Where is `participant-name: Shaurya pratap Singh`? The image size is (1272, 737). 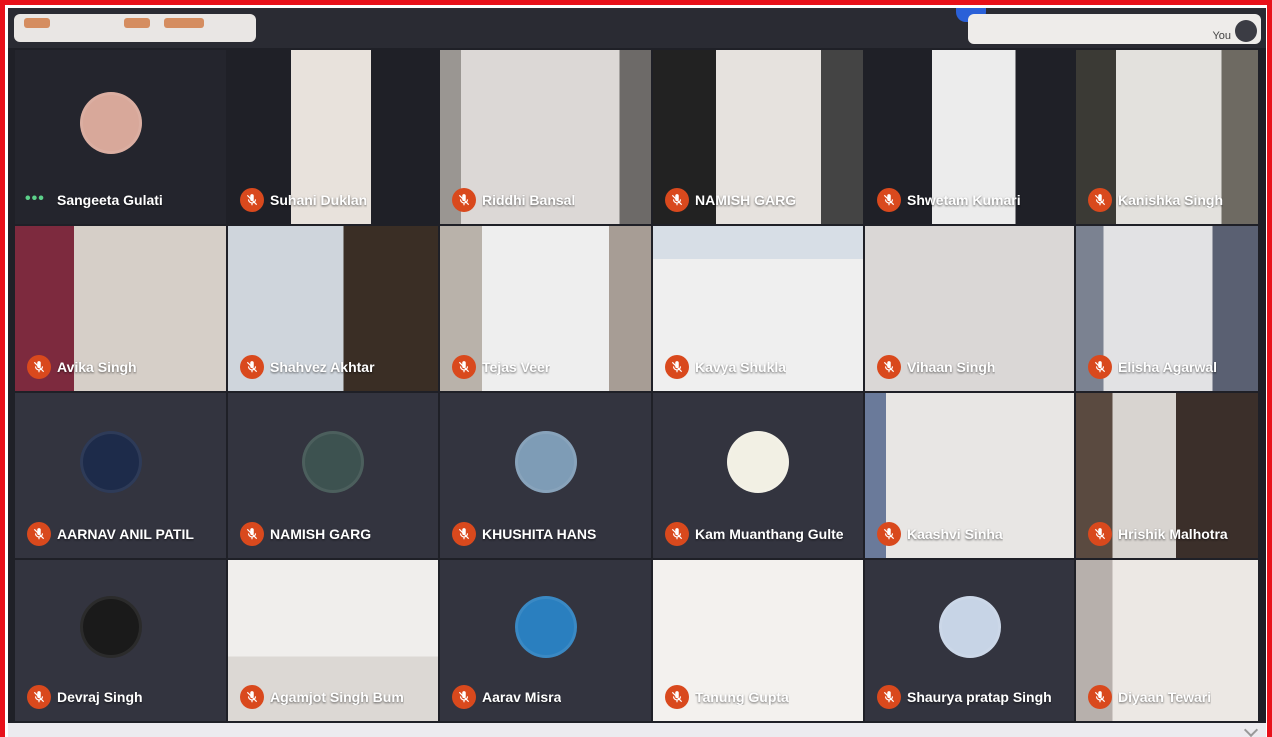 participant-name: Shaurya pratap Singh is located at coordinates (979, 697).